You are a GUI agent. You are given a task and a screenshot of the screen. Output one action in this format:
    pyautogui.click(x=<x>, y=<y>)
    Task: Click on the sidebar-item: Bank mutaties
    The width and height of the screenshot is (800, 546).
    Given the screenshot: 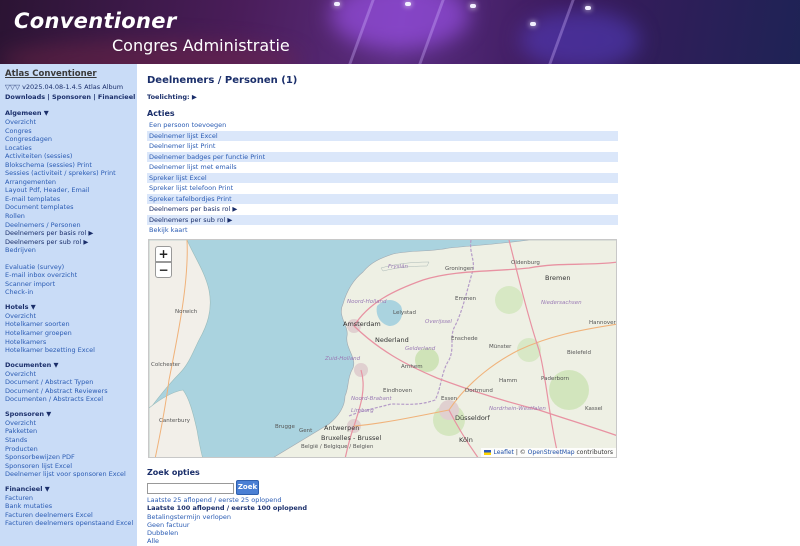 What is the action you would take?
    pyautogui.click(x=71, y=506)
    